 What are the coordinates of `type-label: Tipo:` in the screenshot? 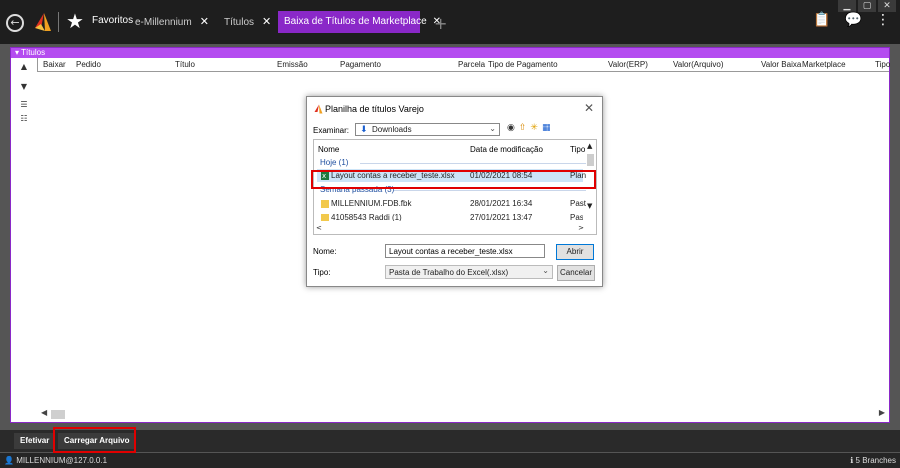 It's located at (322, 272).